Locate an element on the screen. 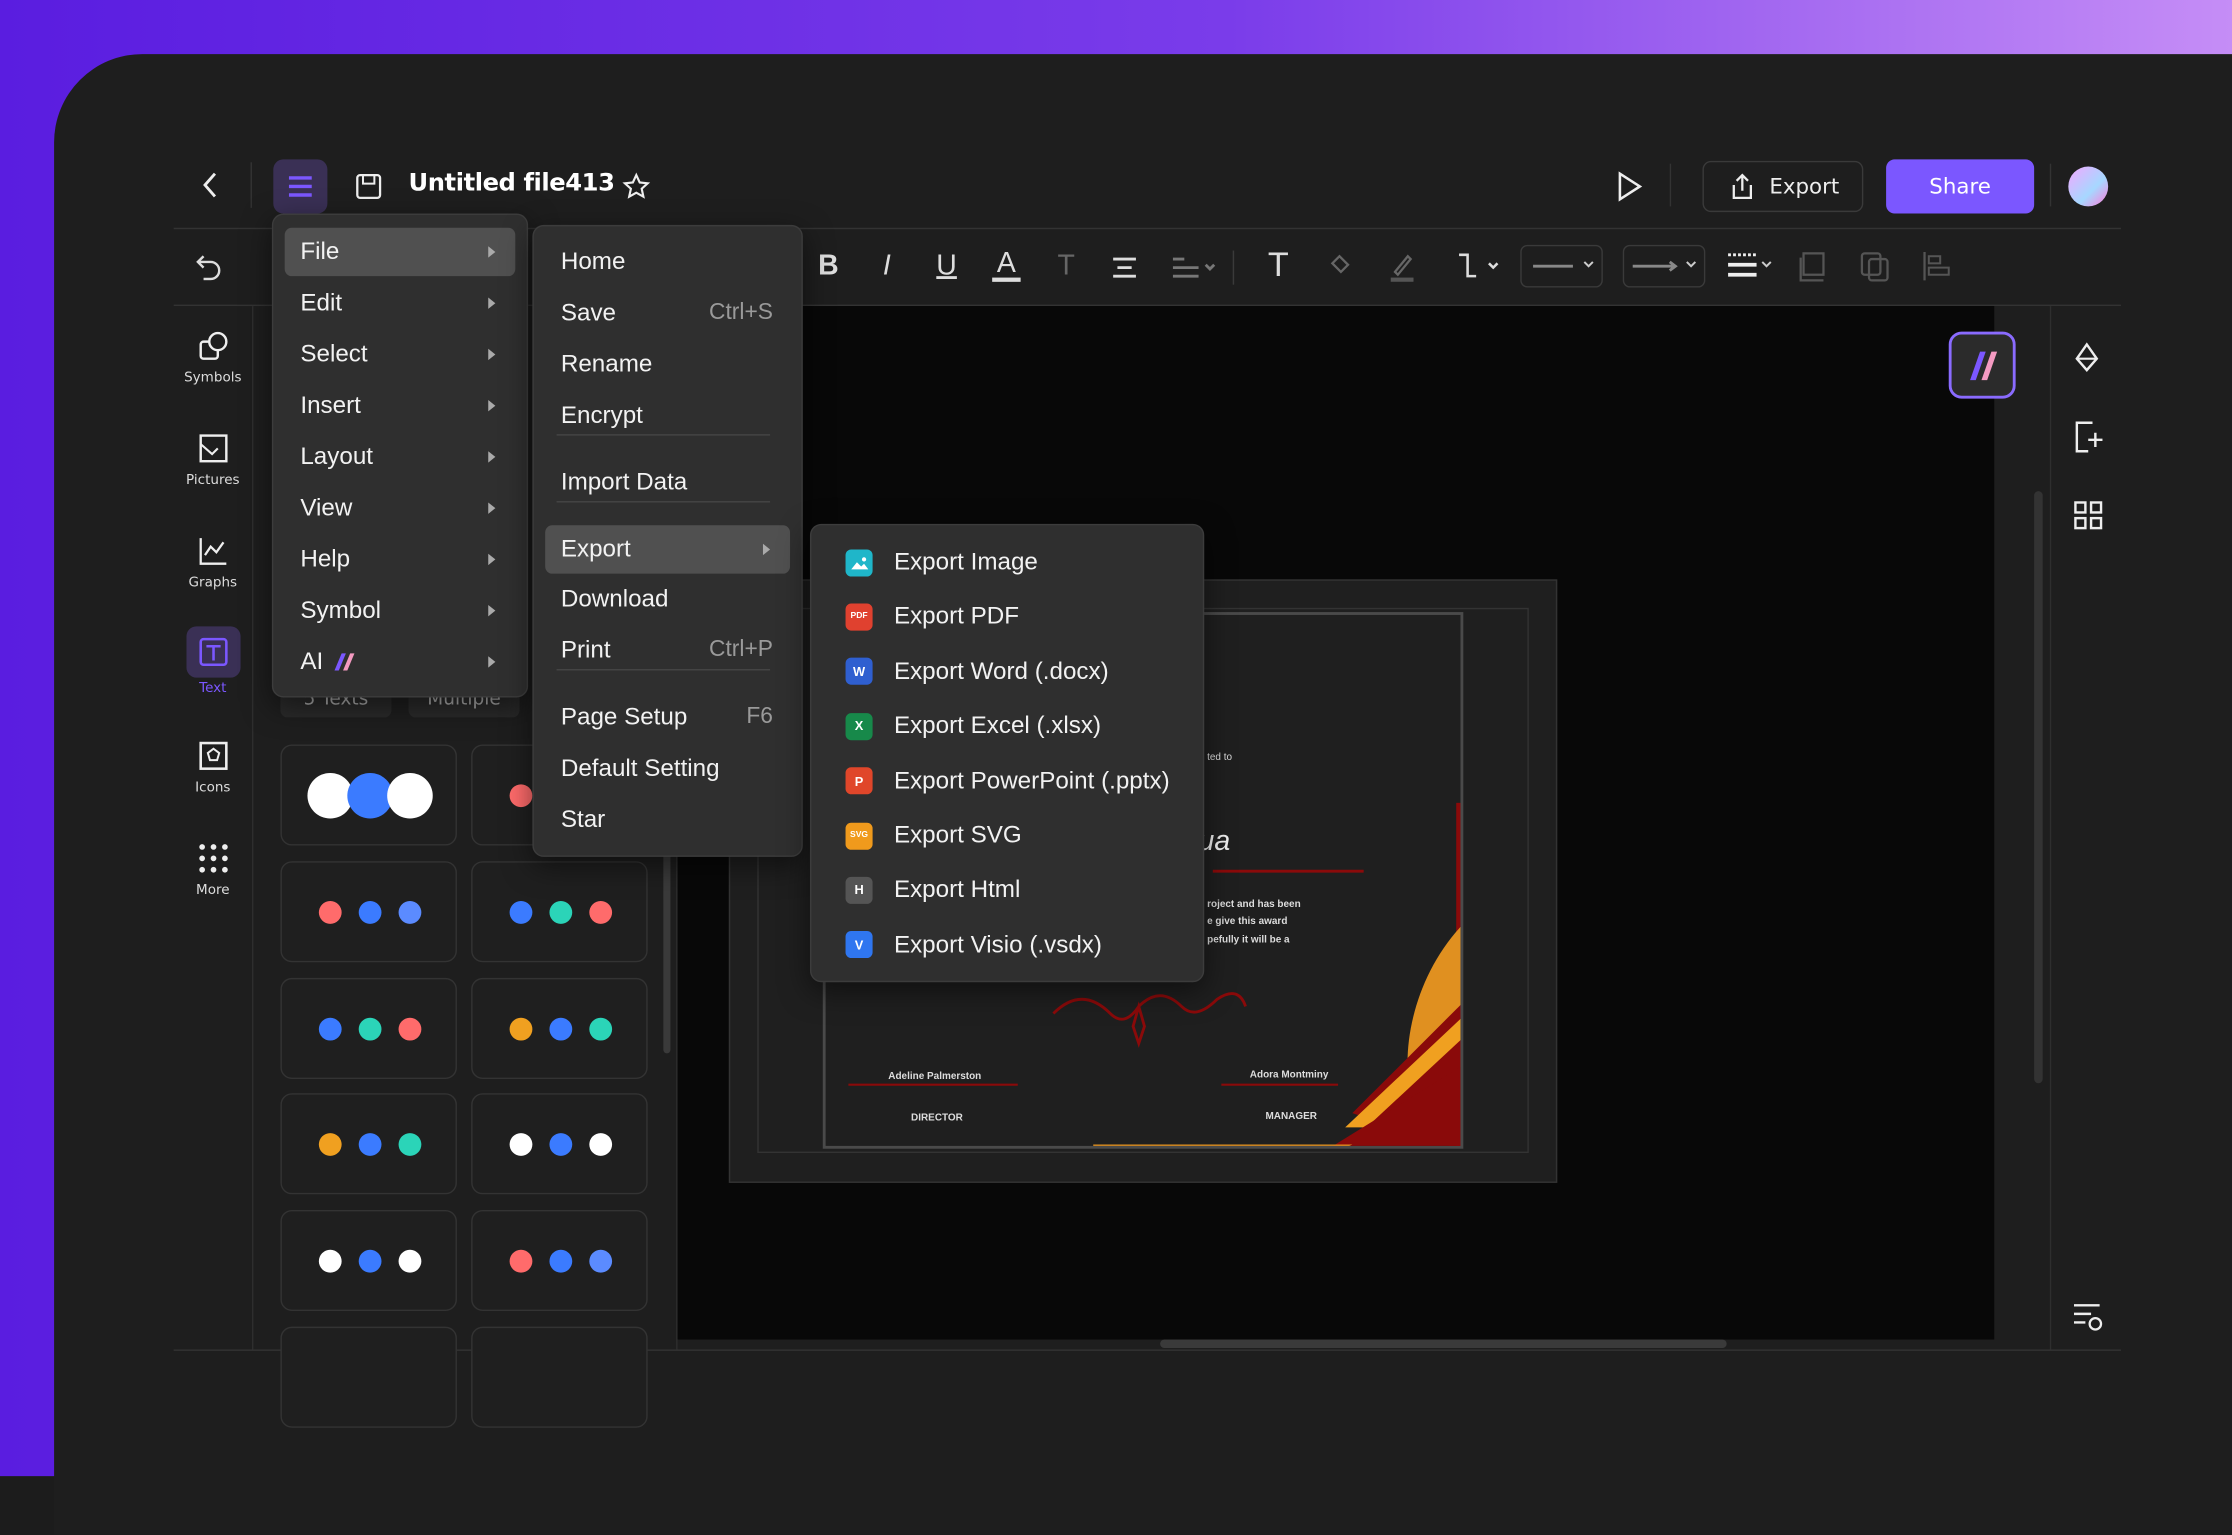  line-weight-icon is located at coordinates (1750, 266).